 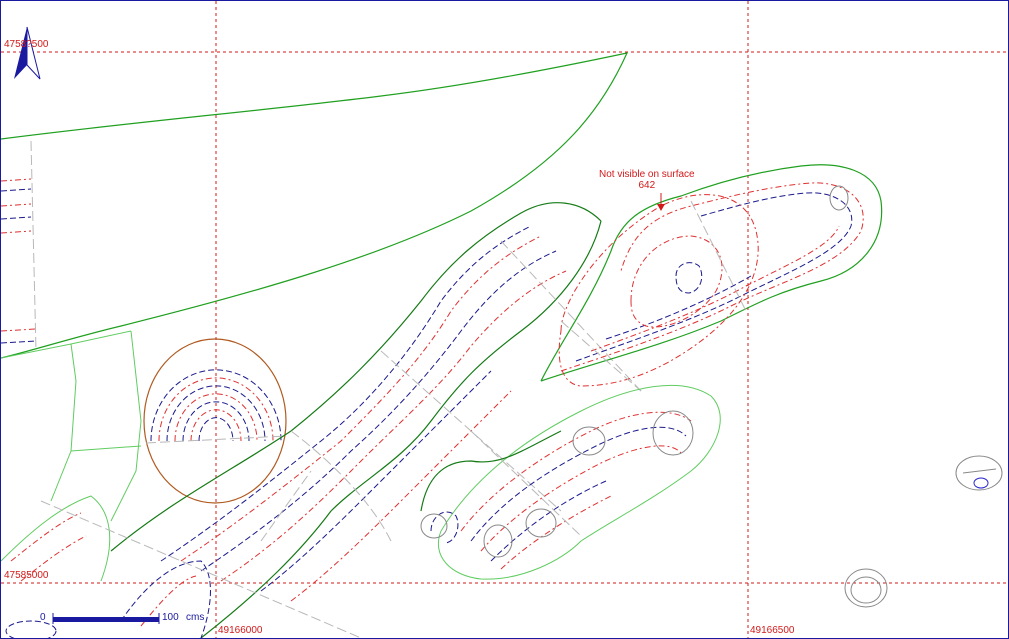 I want to click on annotation-label: Not visible on surface 642, so click(x=647, y=180).